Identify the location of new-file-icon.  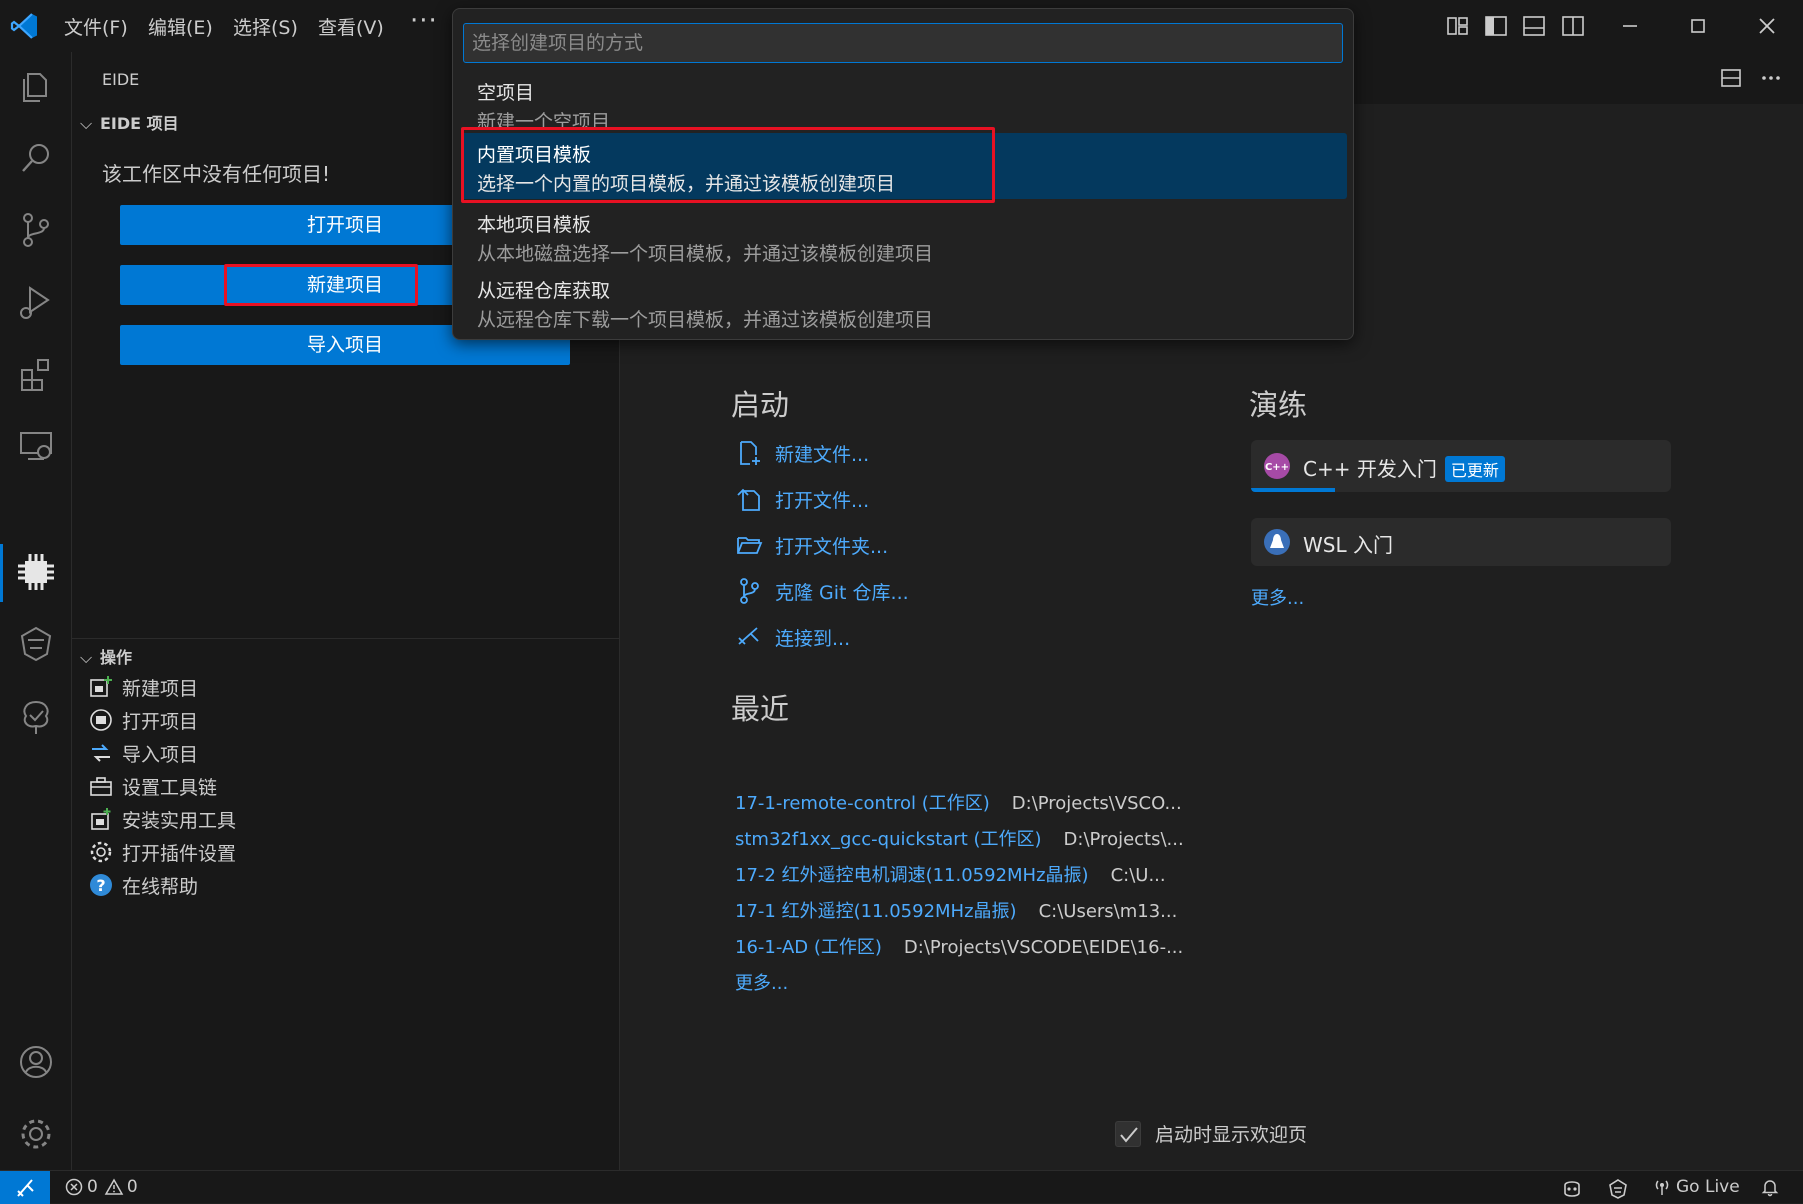
(750, 453).